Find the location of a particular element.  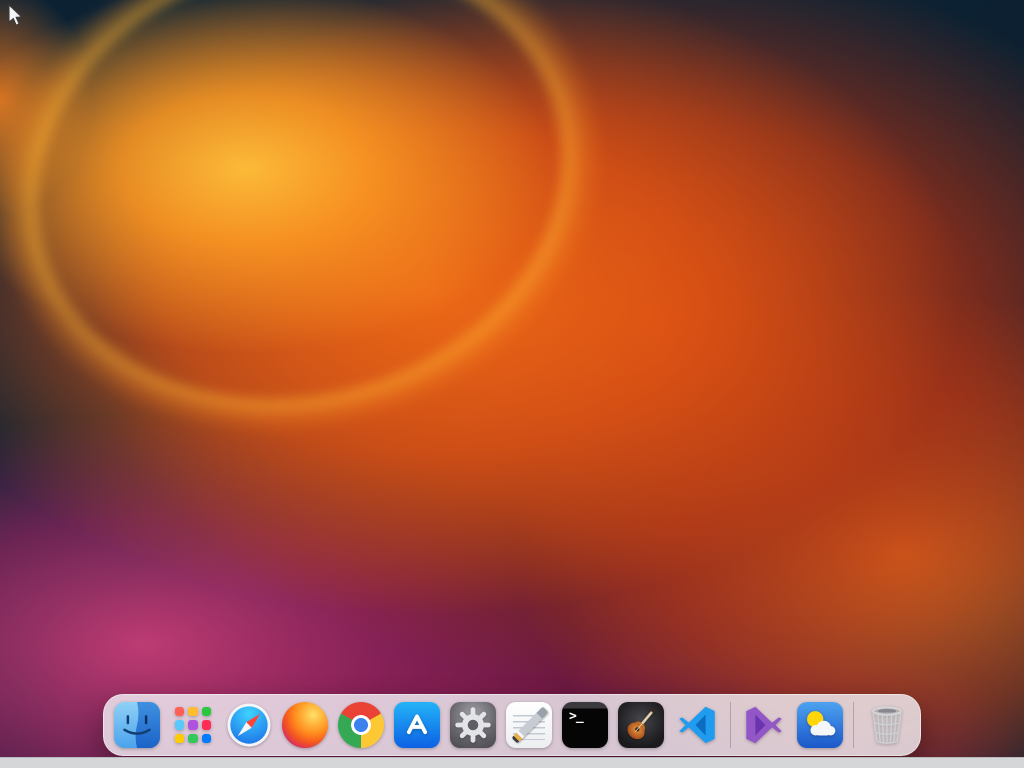

dock-item-system-settings is located at coordinates (473, 725).